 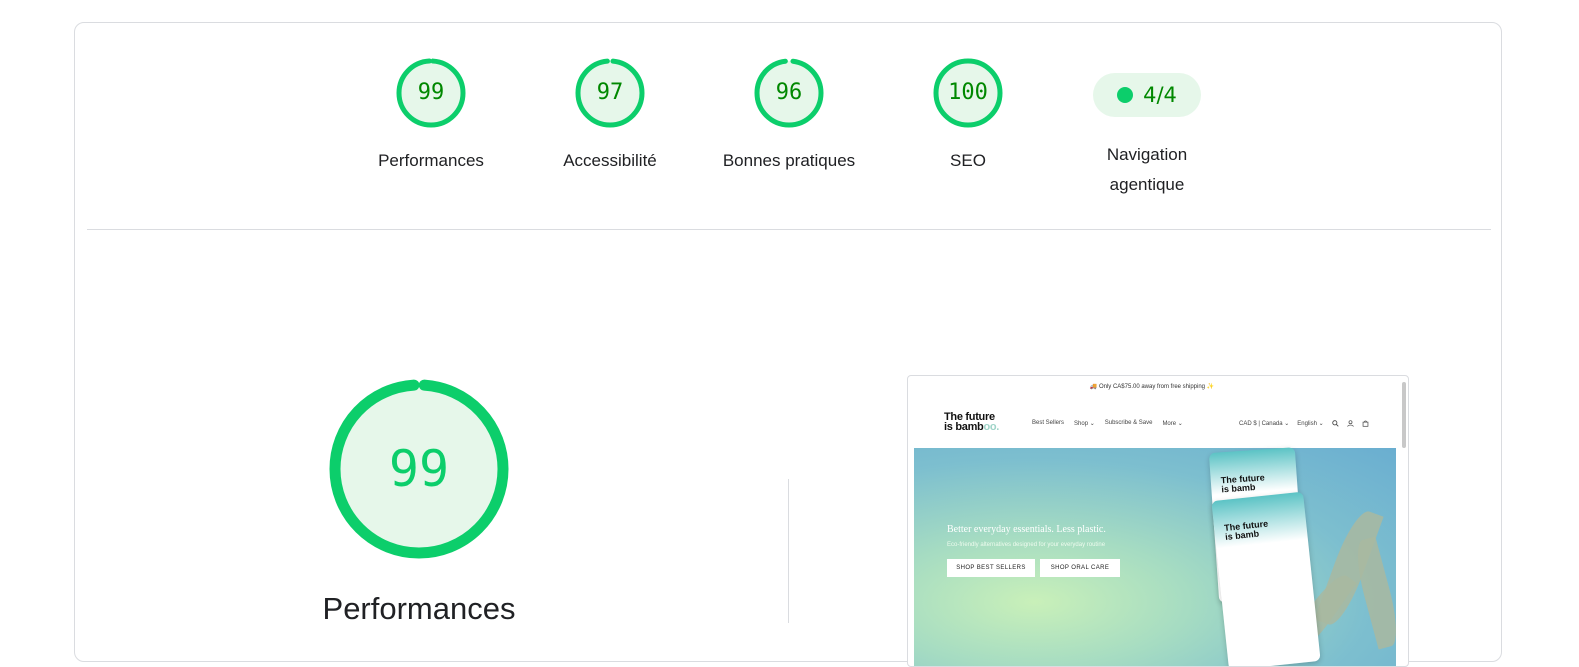 What do you see at coordinates (1172, 424) in the screenshot?
I see `site-nav-item: More ⌄` at bounding box center [1172, 424].